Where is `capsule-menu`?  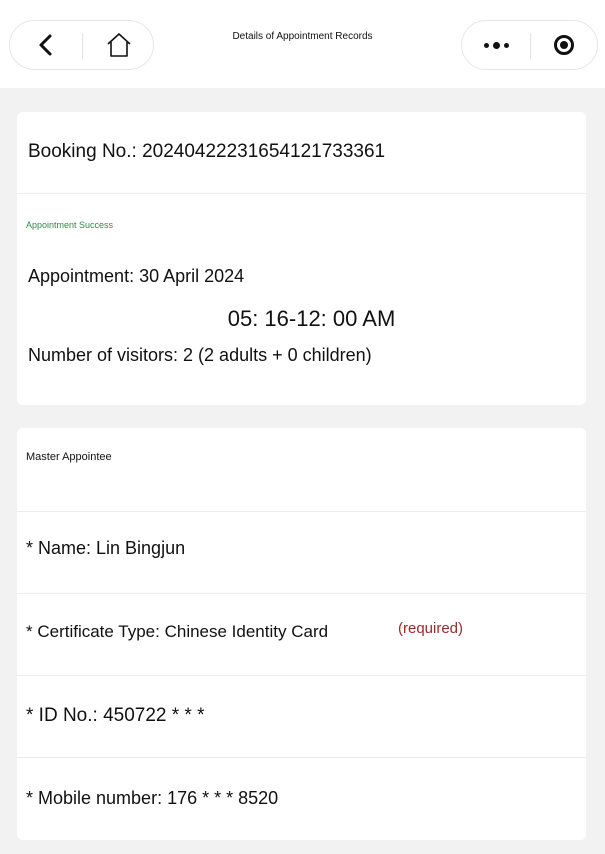
capsule-menu is located at coordinates (529, 45).